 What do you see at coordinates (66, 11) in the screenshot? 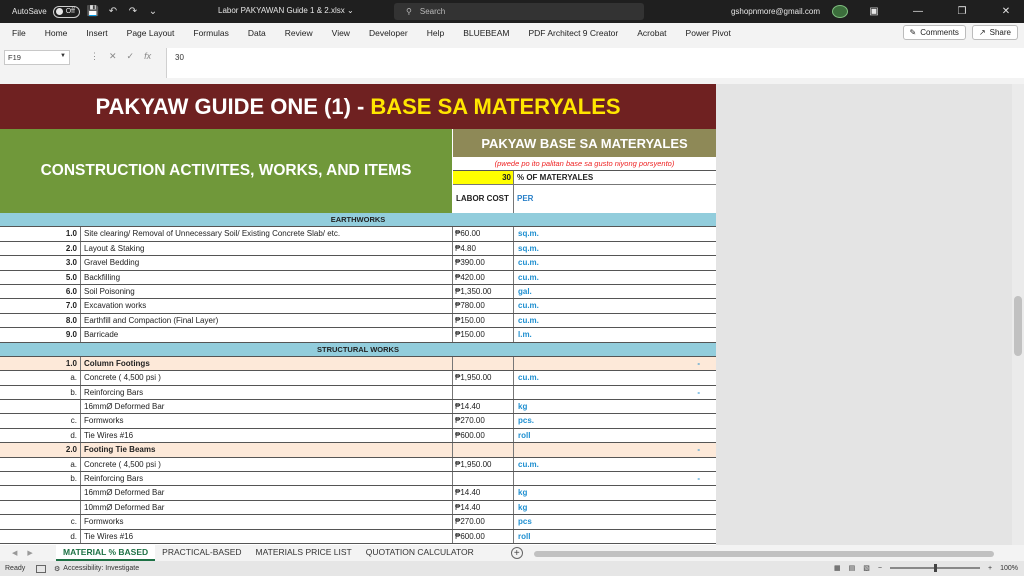
I see `autosave-toggle: Off` at bounding box center [66, 11].